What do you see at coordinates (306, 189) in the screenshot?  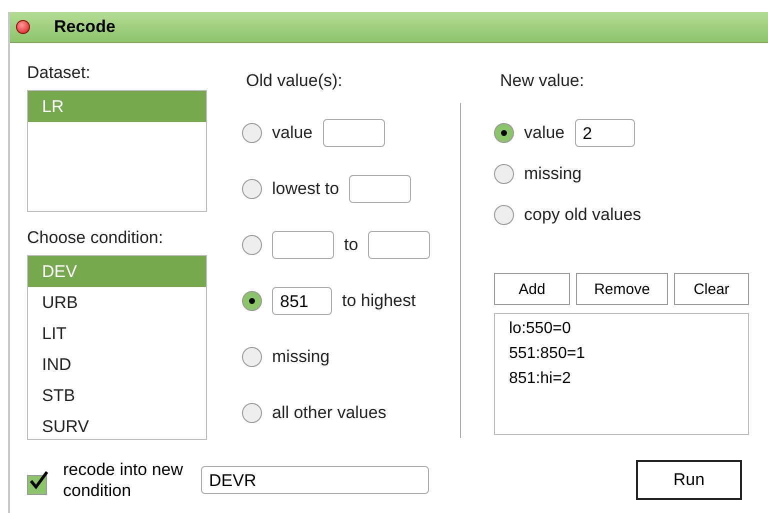 I see `option-label: lowest to` at bounding box center [306, 189].